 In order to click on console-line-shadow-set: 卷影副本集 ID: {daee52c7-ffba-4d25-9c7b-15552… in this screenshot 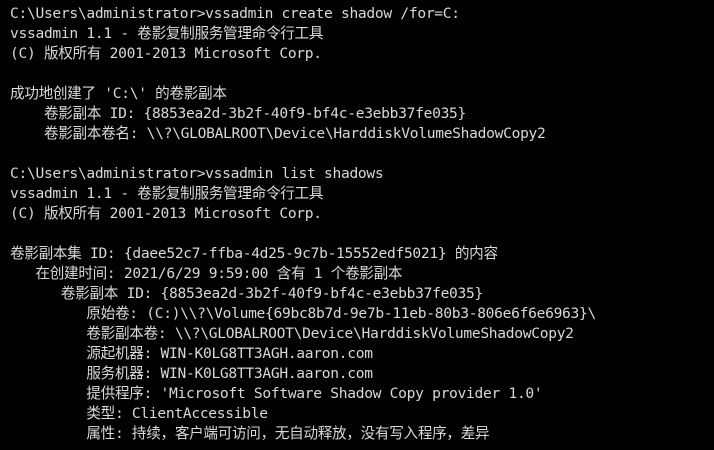, I will do `click(254, 253)`.